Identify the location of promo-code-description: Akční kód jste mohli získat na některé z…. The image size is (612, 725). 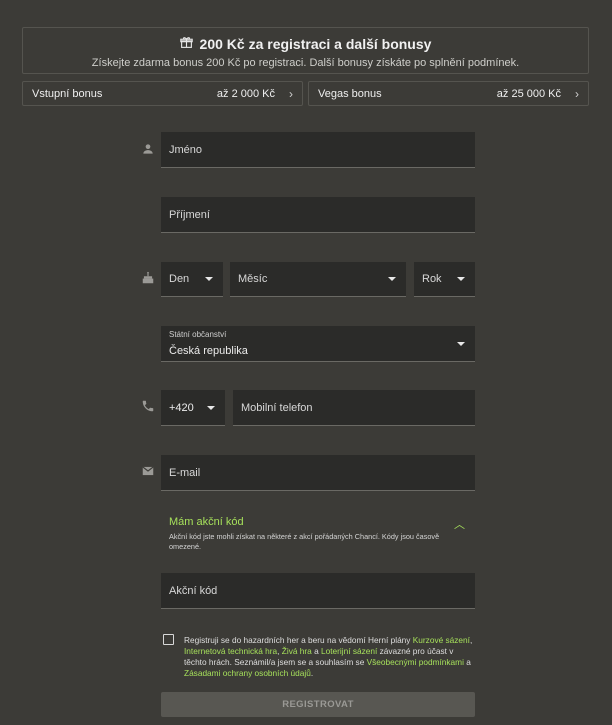
(304, 541).